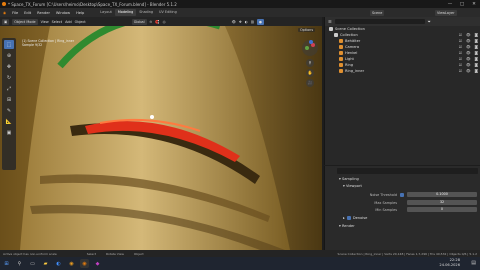  What do you see at coordinates (450, 4) in the screenshot?
I see `minimize-button: —` at bounding box center [450, 4].